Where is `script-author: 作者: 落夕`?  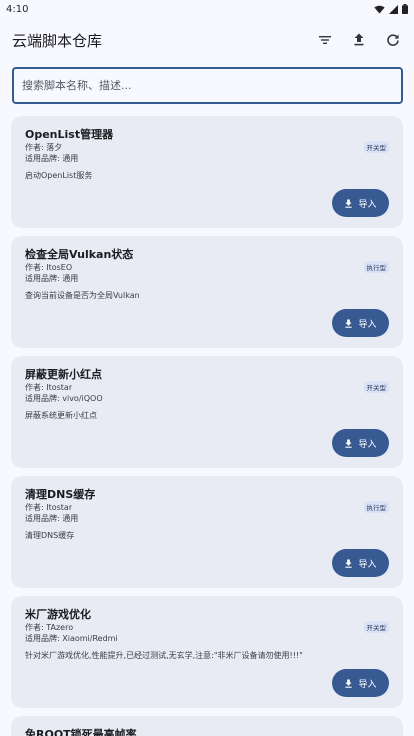
script-author: 作者: 落夕 is located at coordinates (44, 147).